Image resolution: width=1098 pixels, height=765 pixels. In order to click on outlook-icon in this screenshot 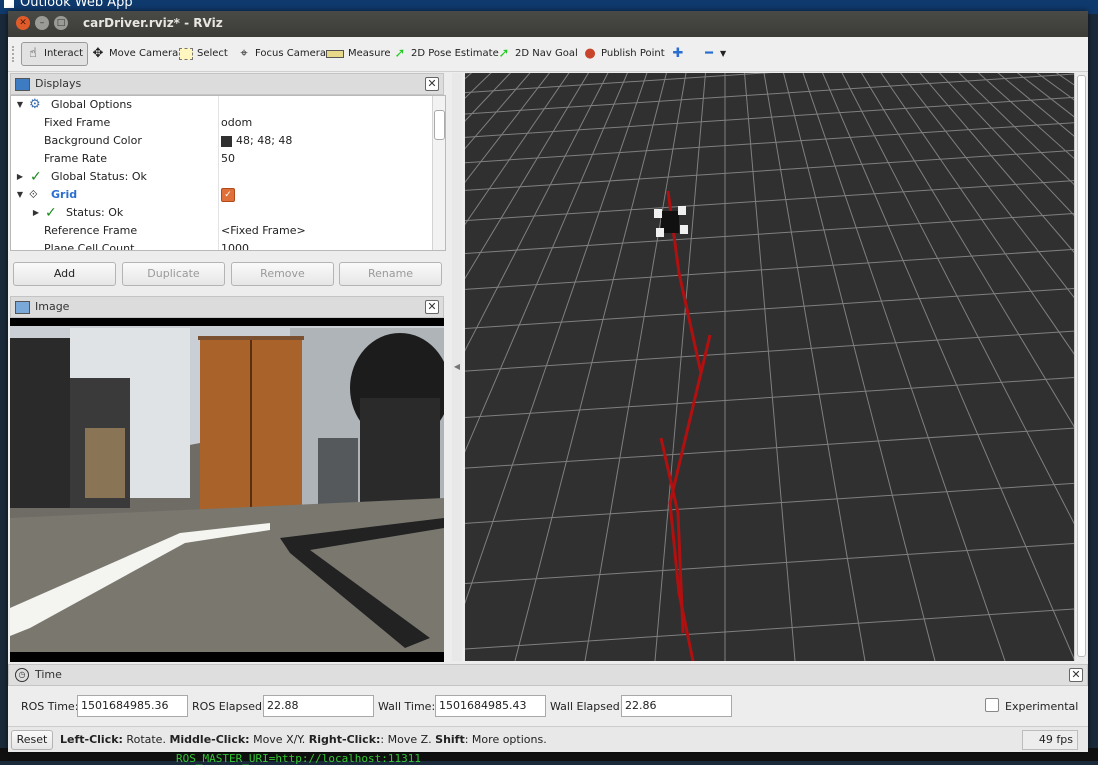, I will do `click(9, 4)`.